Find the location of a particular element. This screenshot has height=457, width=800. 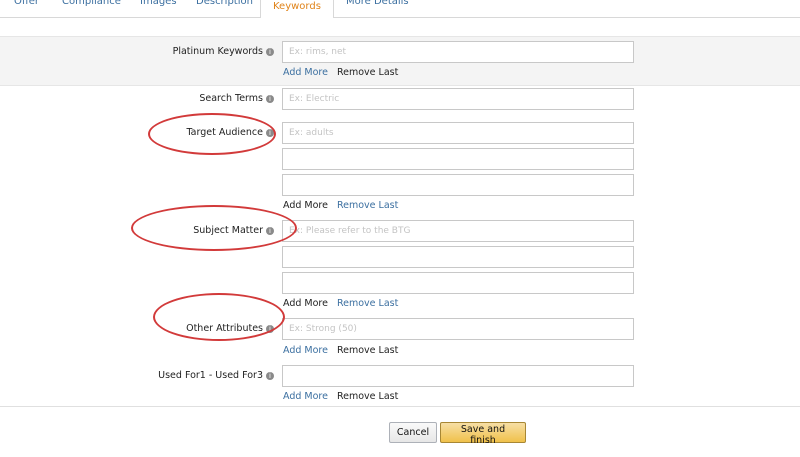

subject-matter-label: Subject Matter i is located at coordinates (233, 230).